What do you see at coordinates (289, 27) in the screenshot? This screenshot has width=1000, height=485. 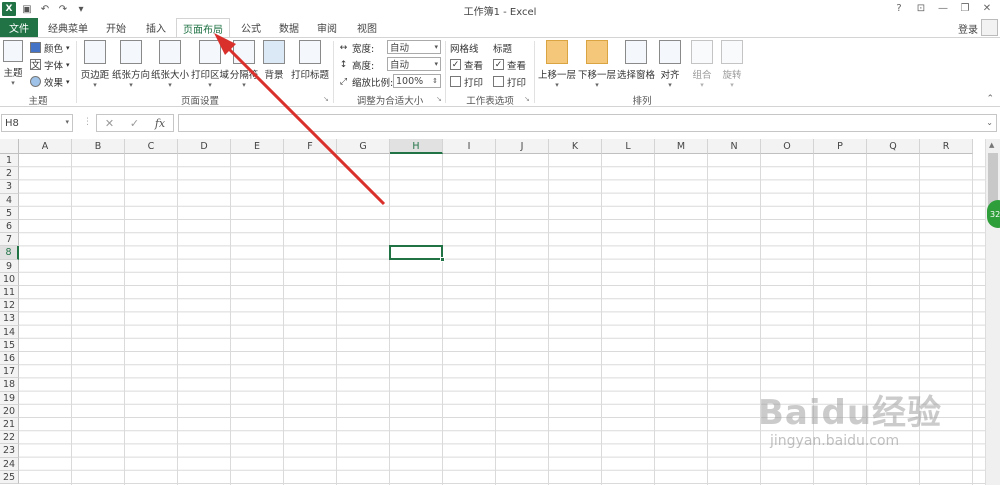 I see `tab-data: 数据` at bounding box center [289, 27].